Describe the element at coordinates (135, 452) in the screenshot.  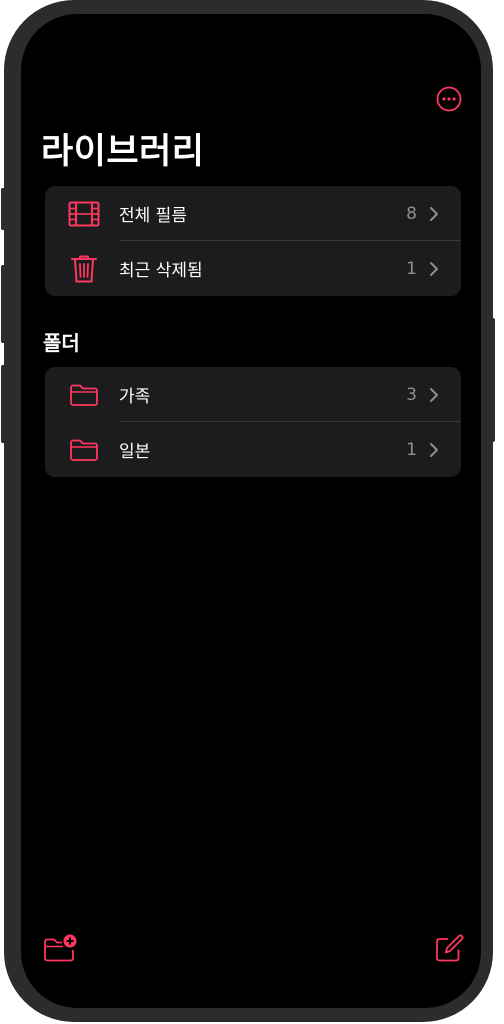
I see `folder-item-label: 일본` at that location.